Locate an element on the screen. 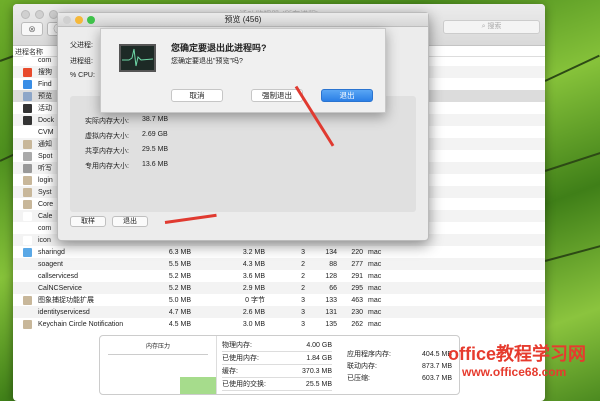 Image resolution: width=600 pixels, height=401 pixels. memory-stat-row: 已使用内存: 1.84 GB is located at coordinates (277, 358).